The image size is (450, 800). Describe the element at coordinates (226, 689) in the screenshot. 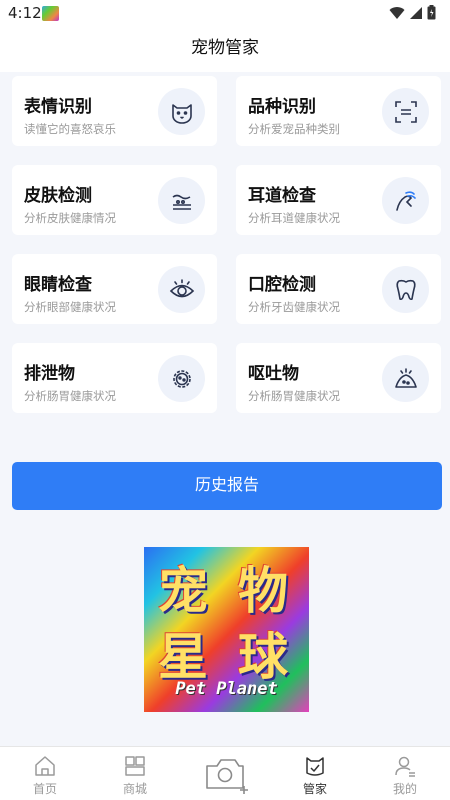

I see `logo-english-text: Pet Planet` at that location.